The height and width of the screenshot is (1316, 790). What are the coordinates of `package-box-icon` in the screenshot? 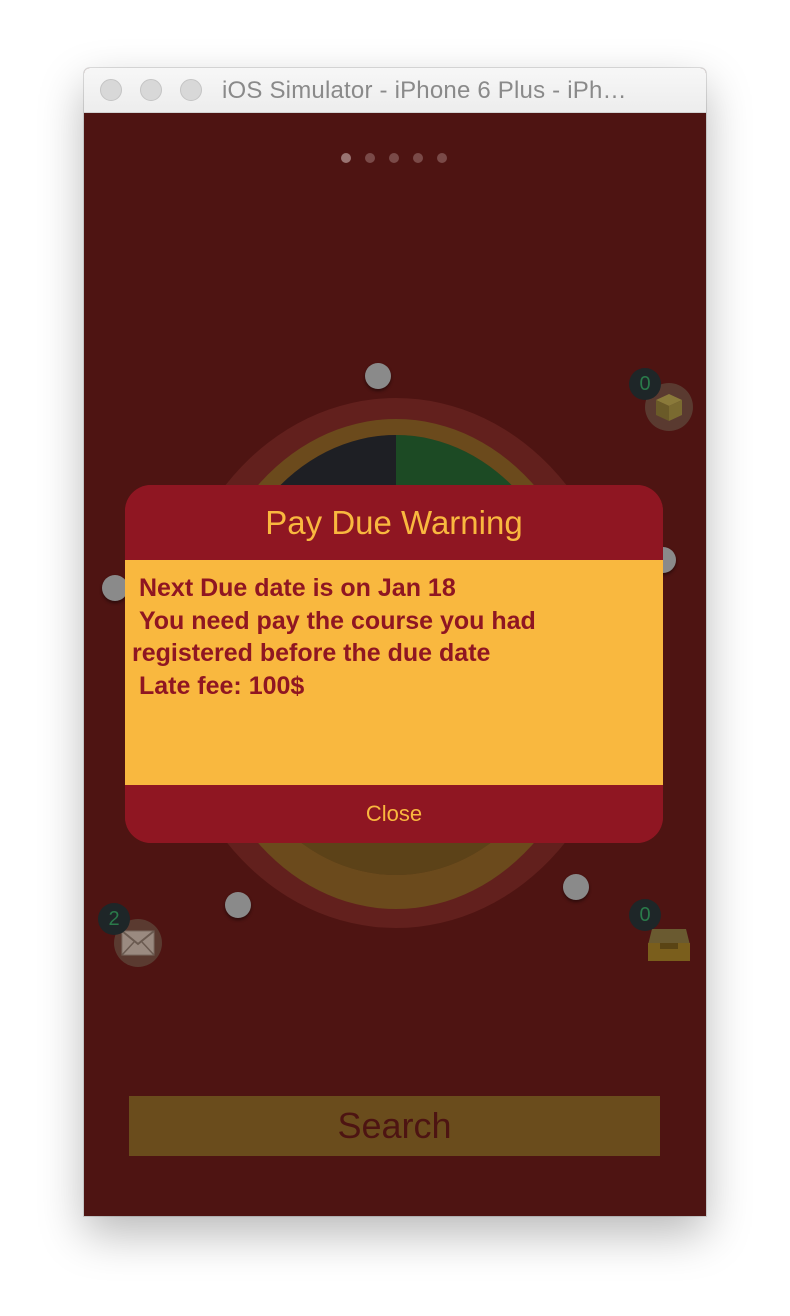 It's located at (669, 407).